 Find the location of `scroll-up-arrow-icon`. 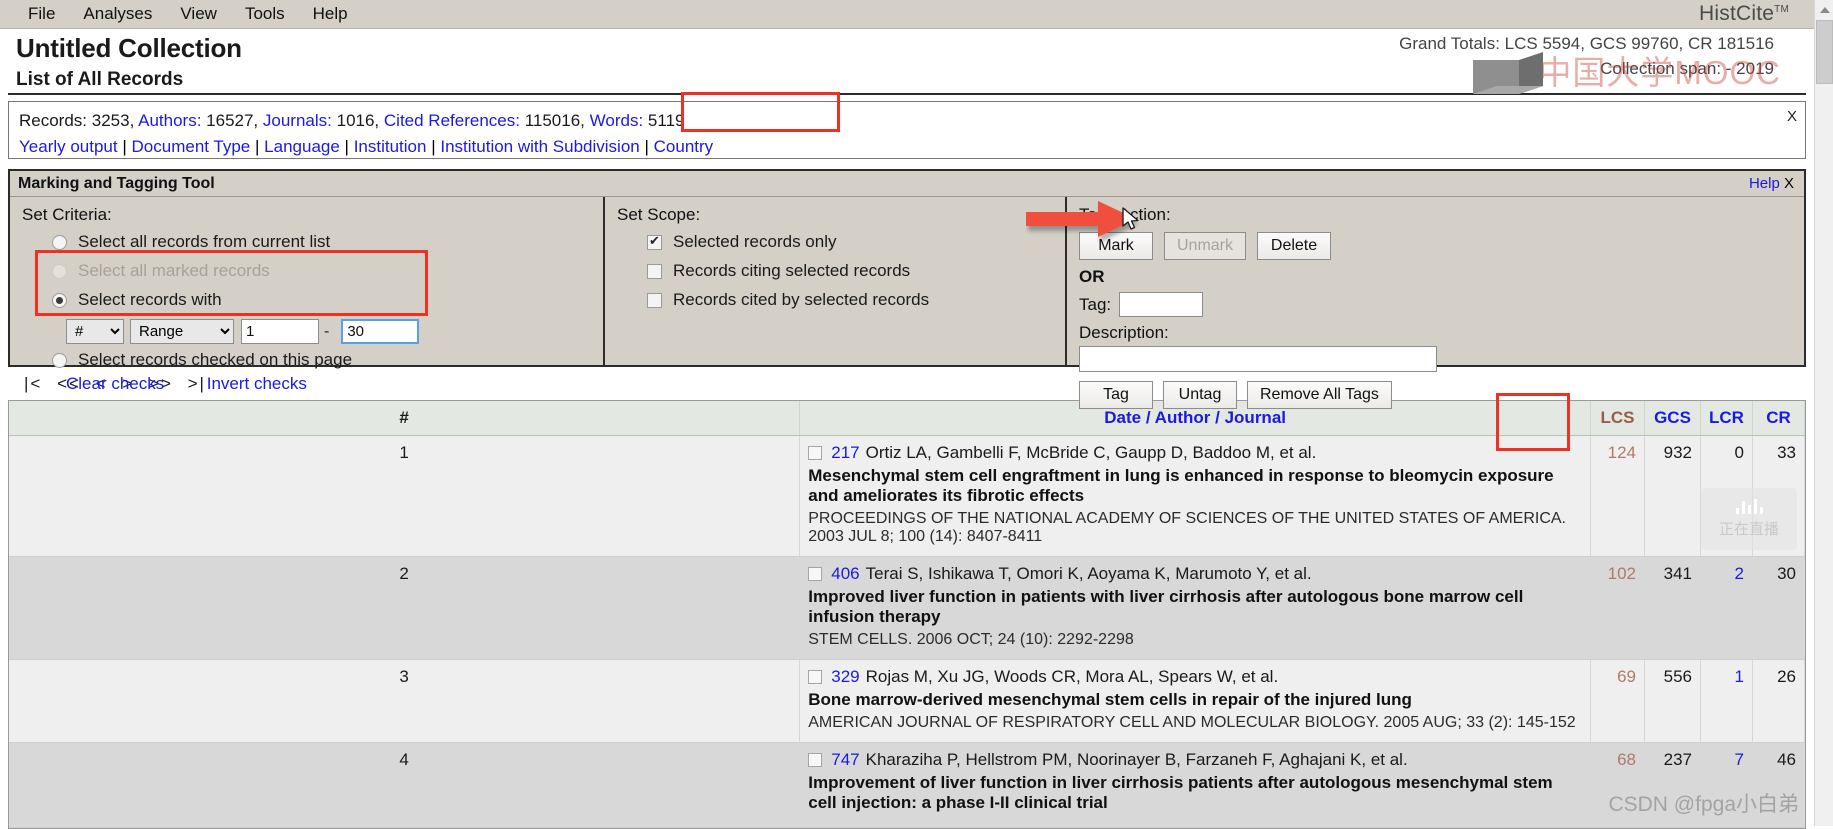

scroll-up-arrow-icon is located at coordinates (1824, 9).